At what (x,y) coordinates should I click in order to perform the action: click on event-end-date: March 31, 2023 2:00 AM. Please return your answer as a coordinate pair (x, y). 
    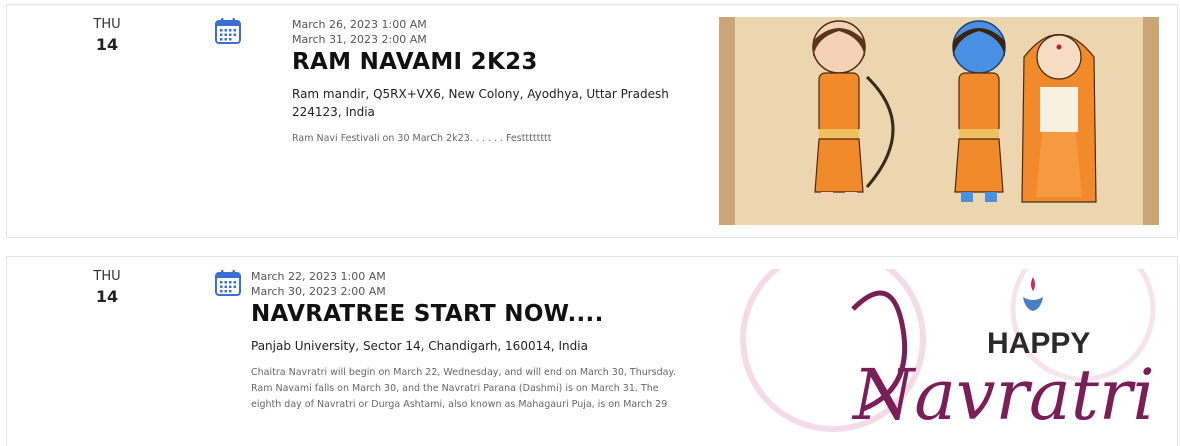
    Looking at the image, I should click on (359, 39).